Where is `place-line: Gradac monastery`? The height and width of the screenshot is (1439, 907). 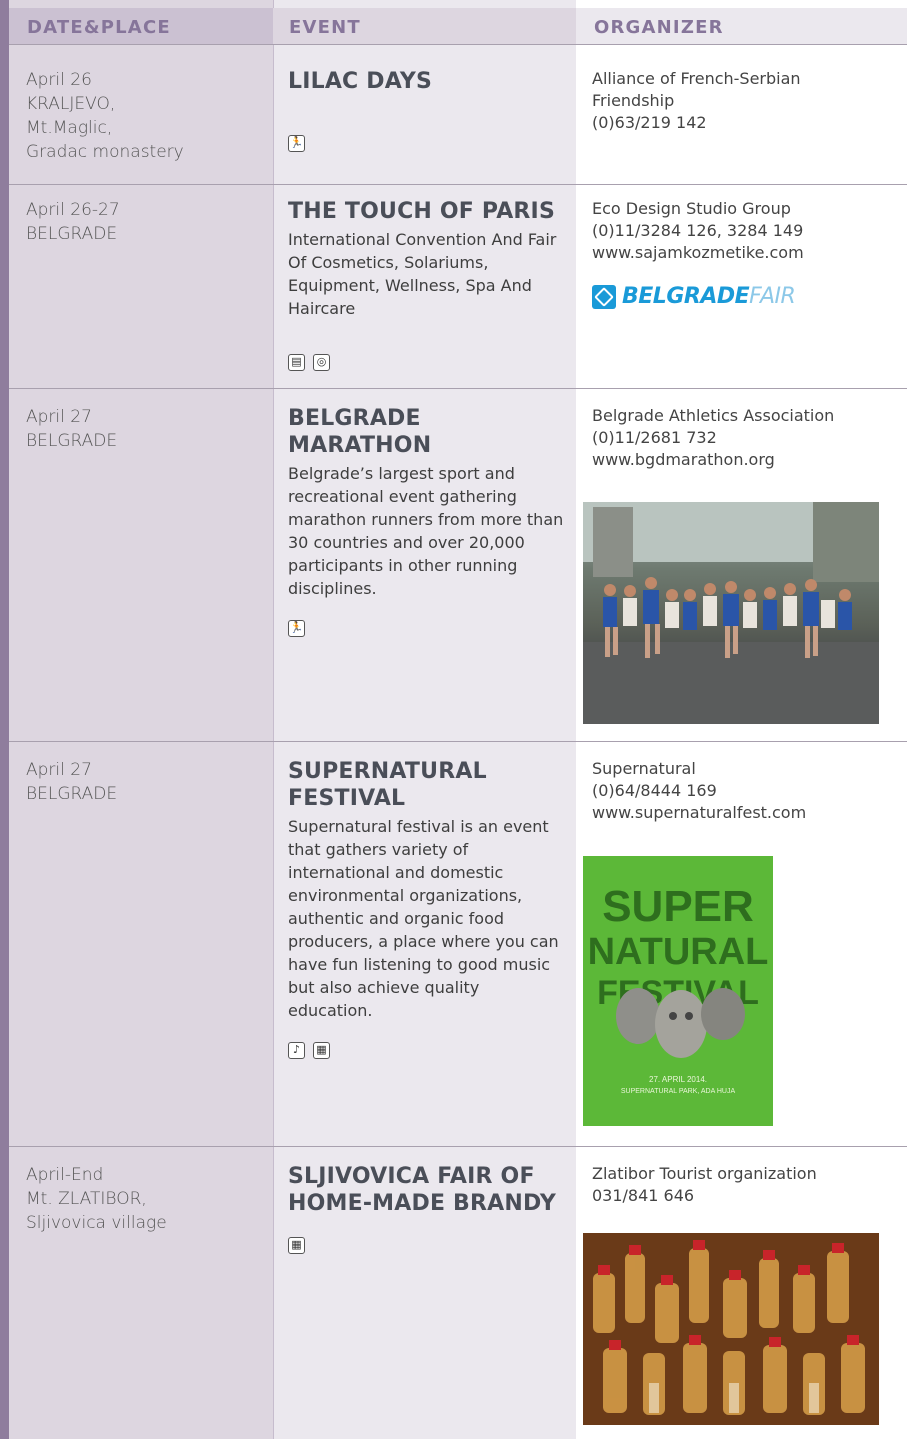 place-line: Gradac monastery is located at coordinates (105, 152).